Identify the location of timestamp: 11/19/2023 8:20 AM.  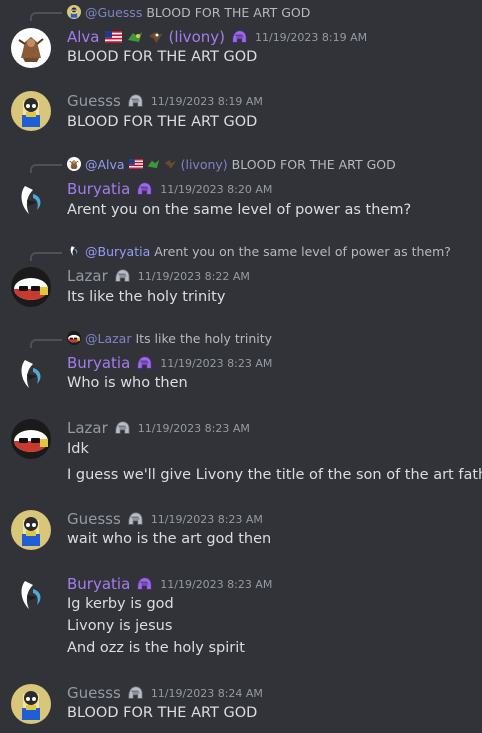
(216, 189).